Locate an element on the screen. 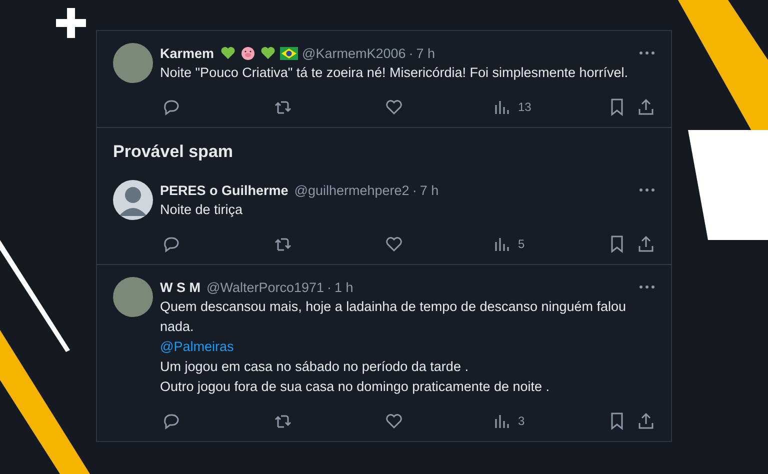 Image resolution: width=768 pixels, height=474 pixels. view-count: 5 is located at coordinates (521, 244).